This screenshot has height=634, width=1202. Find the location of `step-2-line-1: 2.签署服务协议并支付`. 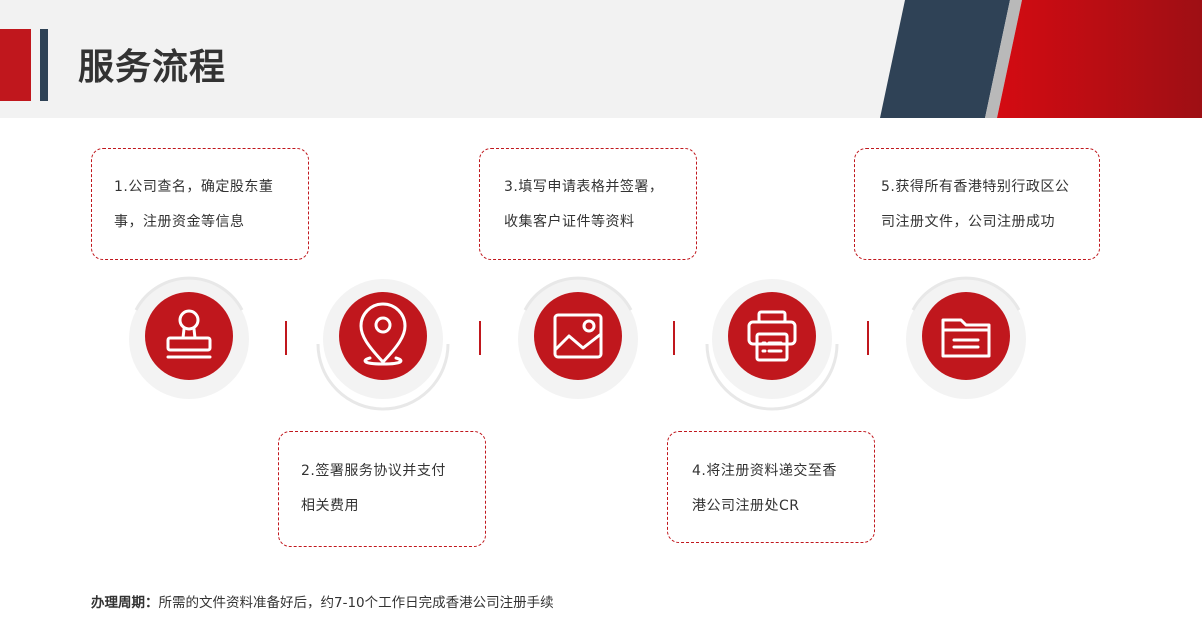

step-2-line-1: 2.签署服务协议并支付 is located at coordinates (373, 471).